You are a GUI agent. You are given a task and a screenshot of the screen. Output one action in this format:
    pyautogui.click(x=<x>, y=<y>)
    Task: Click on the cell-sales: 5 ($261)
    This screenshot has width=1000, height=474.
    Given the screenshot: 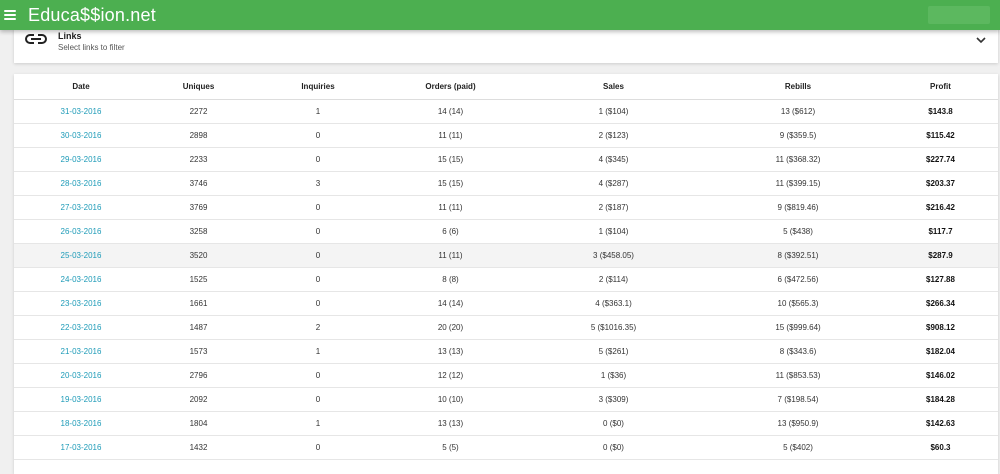 What is the action you would take?
    pyautogui.click(x=613, y=351)
    